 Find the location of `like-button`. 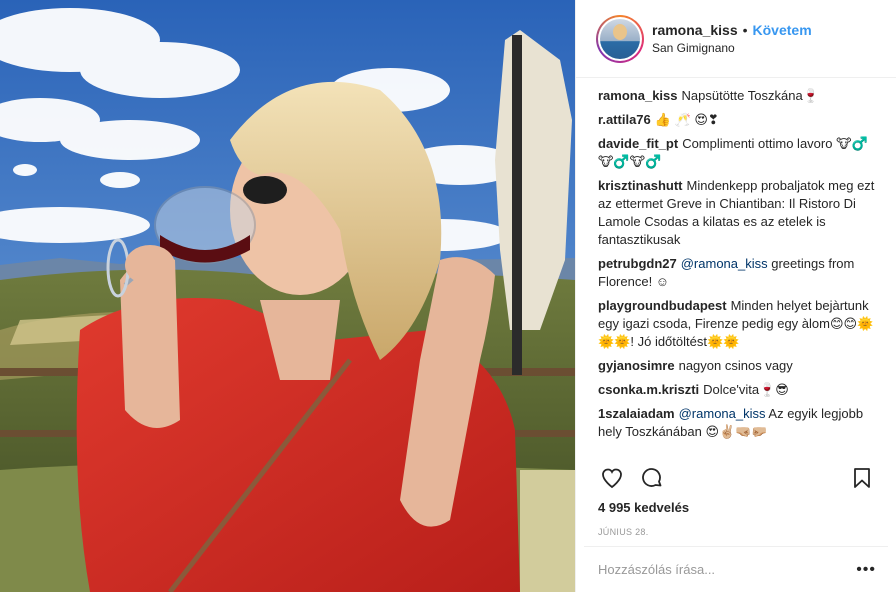

like-button is located at coordinates (612, 478).